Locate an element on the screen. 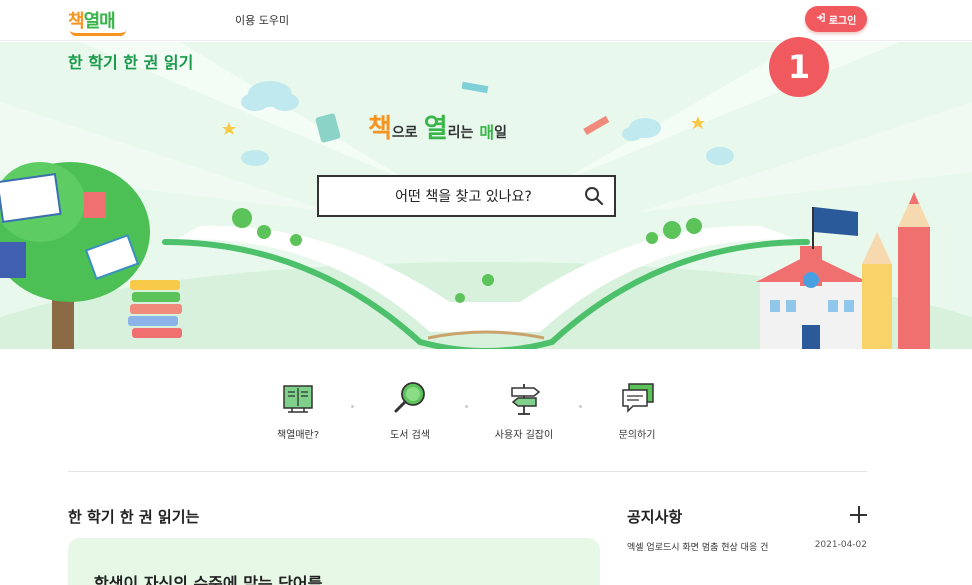 This screenshot has height=585, width=972. login-icon is located at coordinates (820, 19).